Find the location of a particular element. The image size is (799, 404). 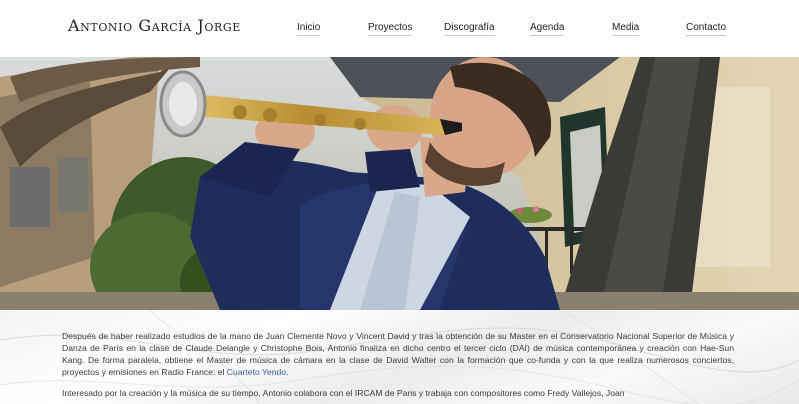

bio-paragraph-1-end: . is located at coordinates (287, 372).